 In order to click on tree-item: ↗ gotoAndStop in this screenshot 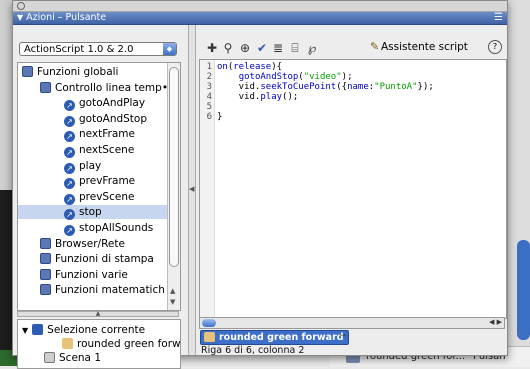, I will do `click(106, 119)`.